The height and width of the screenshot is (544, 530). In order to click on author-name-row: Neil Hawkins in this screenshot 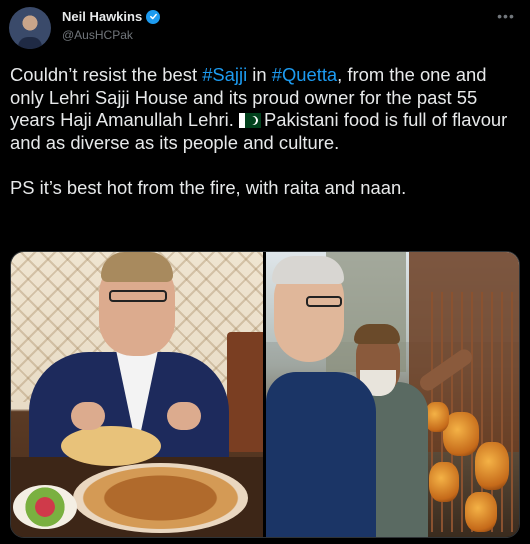, I will do `click(111, 16)`.